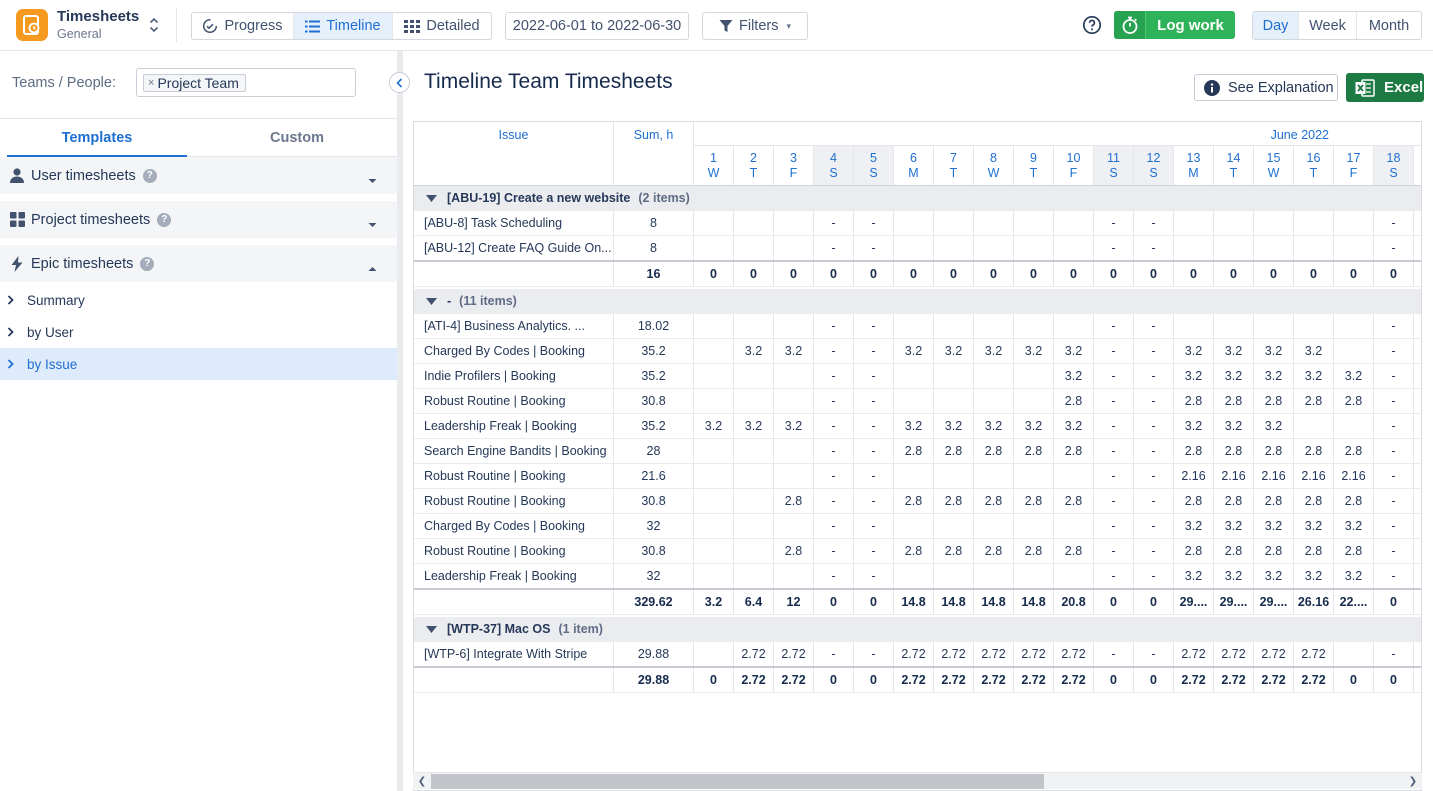 The height and width of the screenshot is (791, 1433). I want to click on epic-item-summary: Summary, so click(198, 300).